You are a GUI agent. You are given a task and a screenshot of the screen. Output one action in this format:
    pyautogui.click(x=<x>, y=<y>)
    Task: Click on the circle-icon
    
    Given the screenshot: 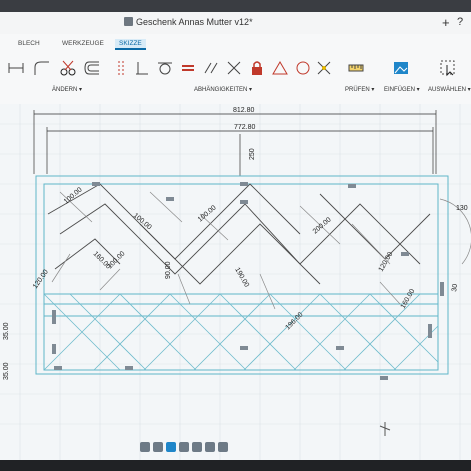 What is the action you would take?
    pyautogui.click(x=303, y=68)
    